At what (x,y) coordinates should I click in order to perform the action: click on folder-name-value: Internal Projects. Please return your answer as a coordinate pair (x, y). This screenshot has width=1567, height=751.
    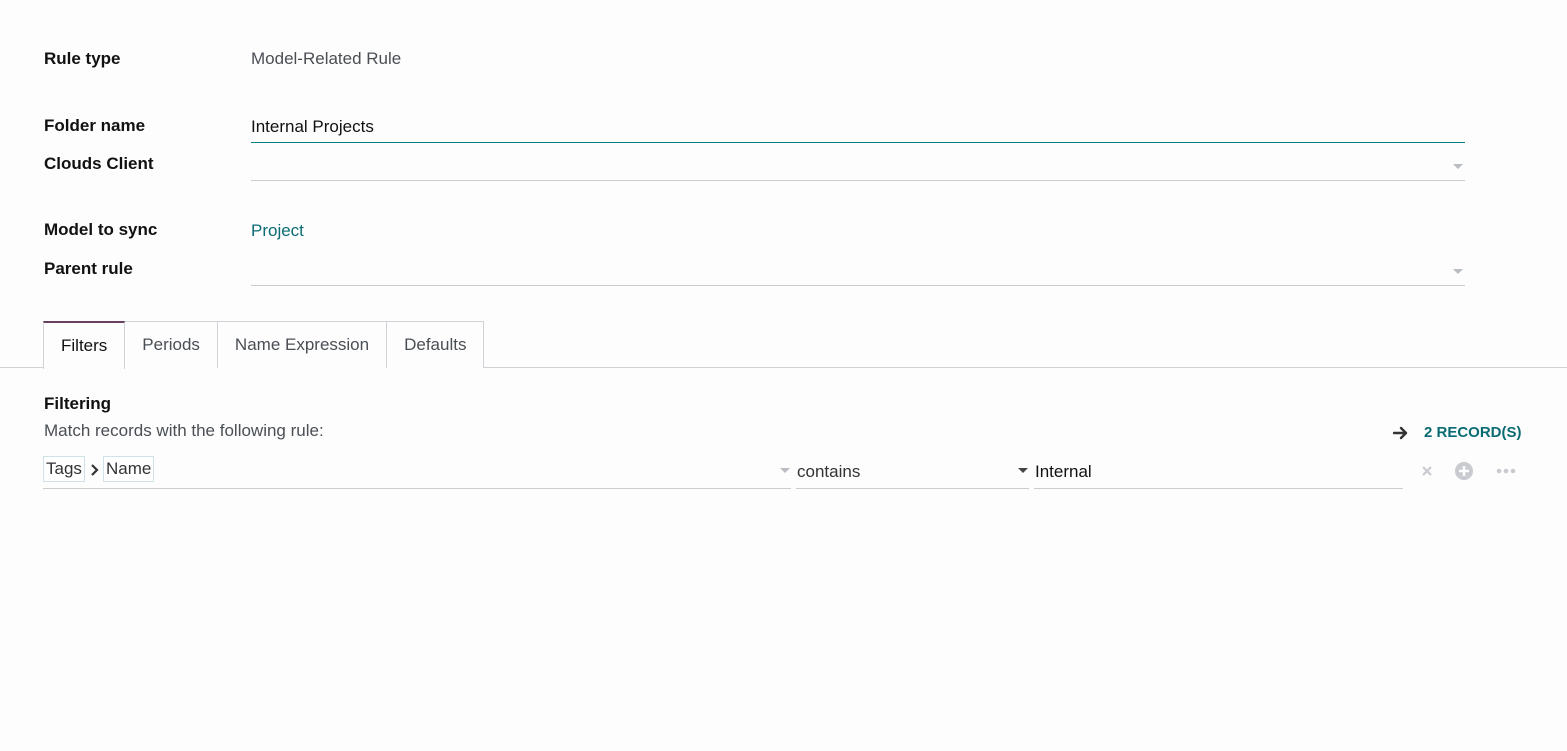
    Looking at the image, I should click on (312, 126).